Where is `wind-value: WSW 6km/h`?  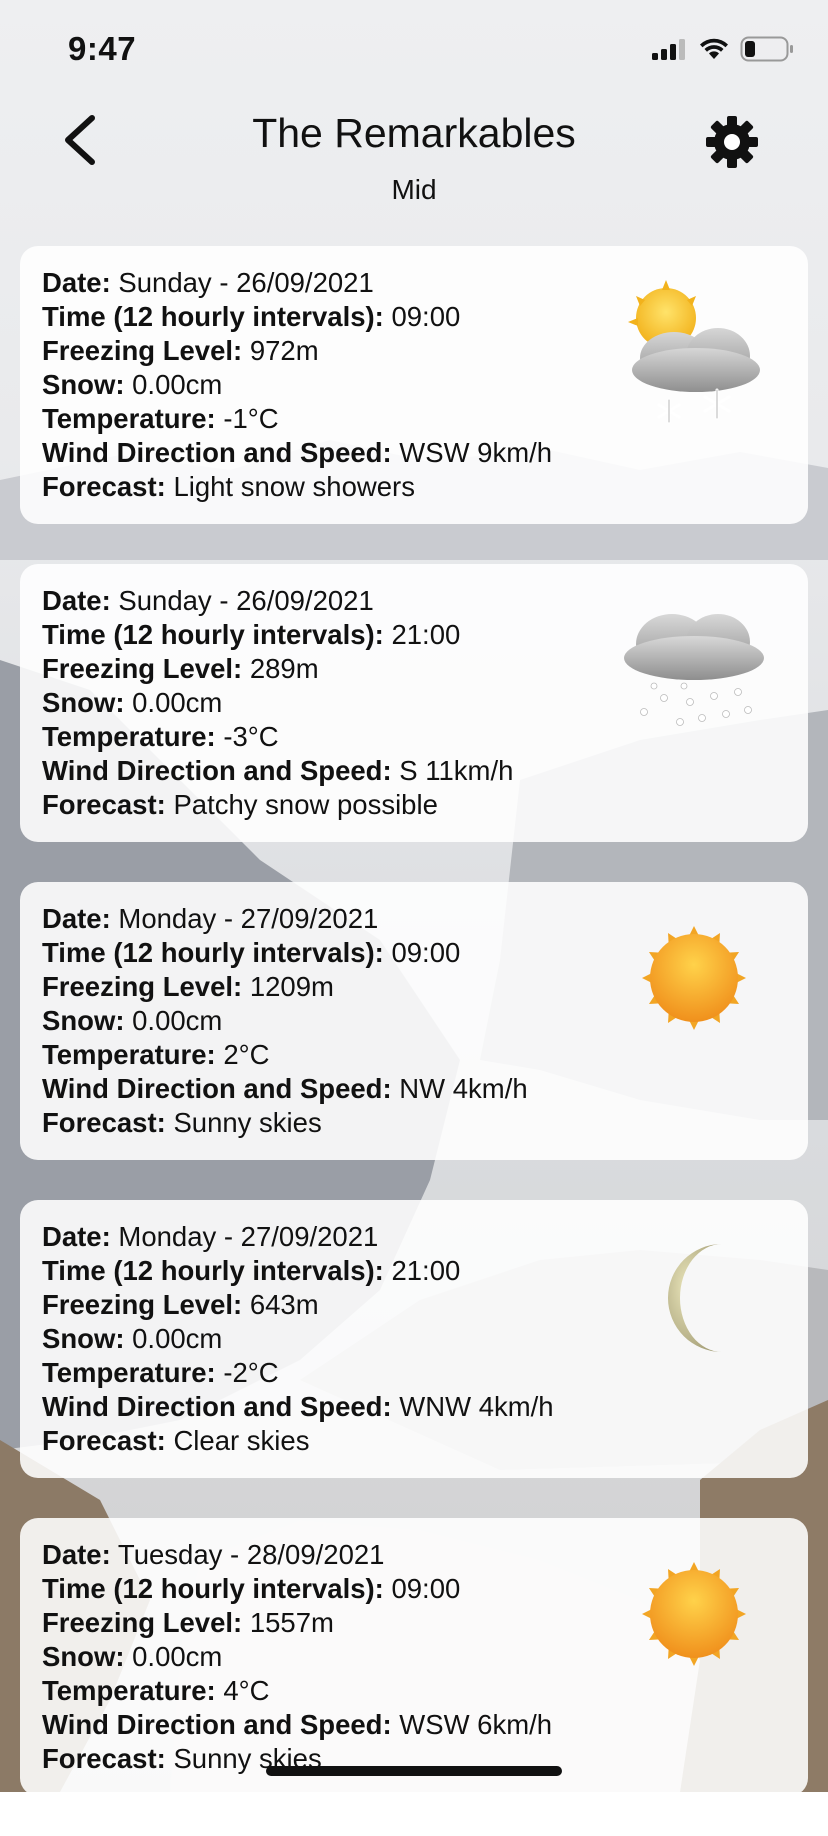 wind-value: WSW 6km/h is located at coordinates (476, 1724).